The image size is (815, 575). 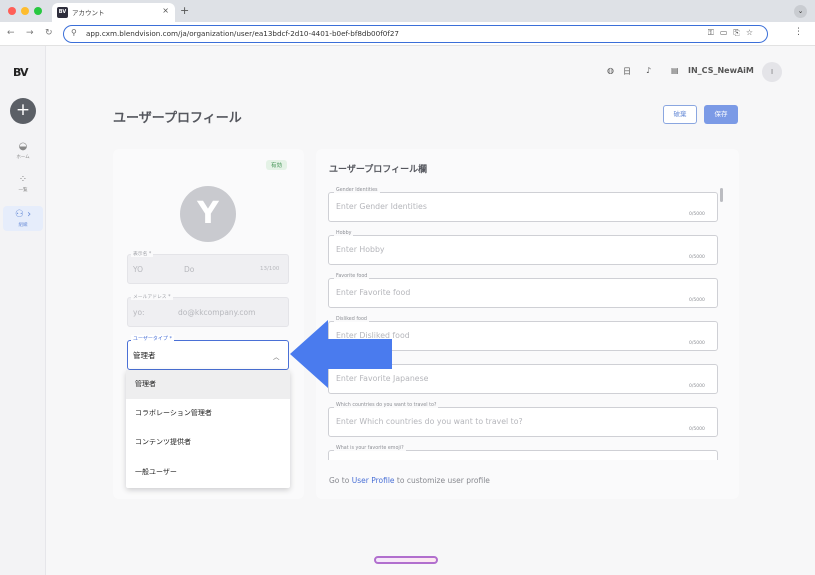 I want to click on sidebar-item-home: ◒ ホーム, so click(x=23, y=150).